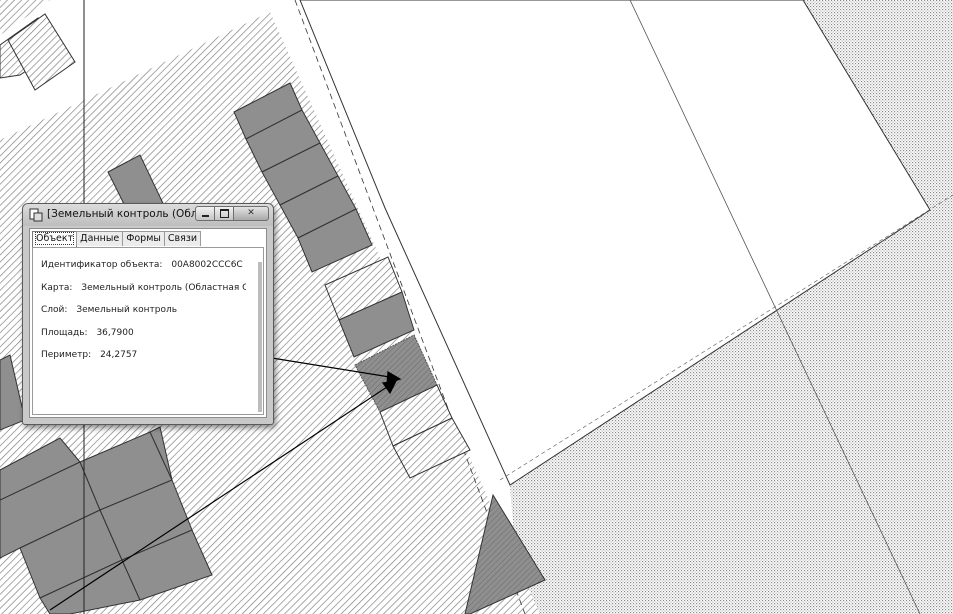  What do you see at coordinates (163, 288) in the screenshot?
I see `map-value: Земельный контроль (Областная СК` at bounding box center [163, 288].